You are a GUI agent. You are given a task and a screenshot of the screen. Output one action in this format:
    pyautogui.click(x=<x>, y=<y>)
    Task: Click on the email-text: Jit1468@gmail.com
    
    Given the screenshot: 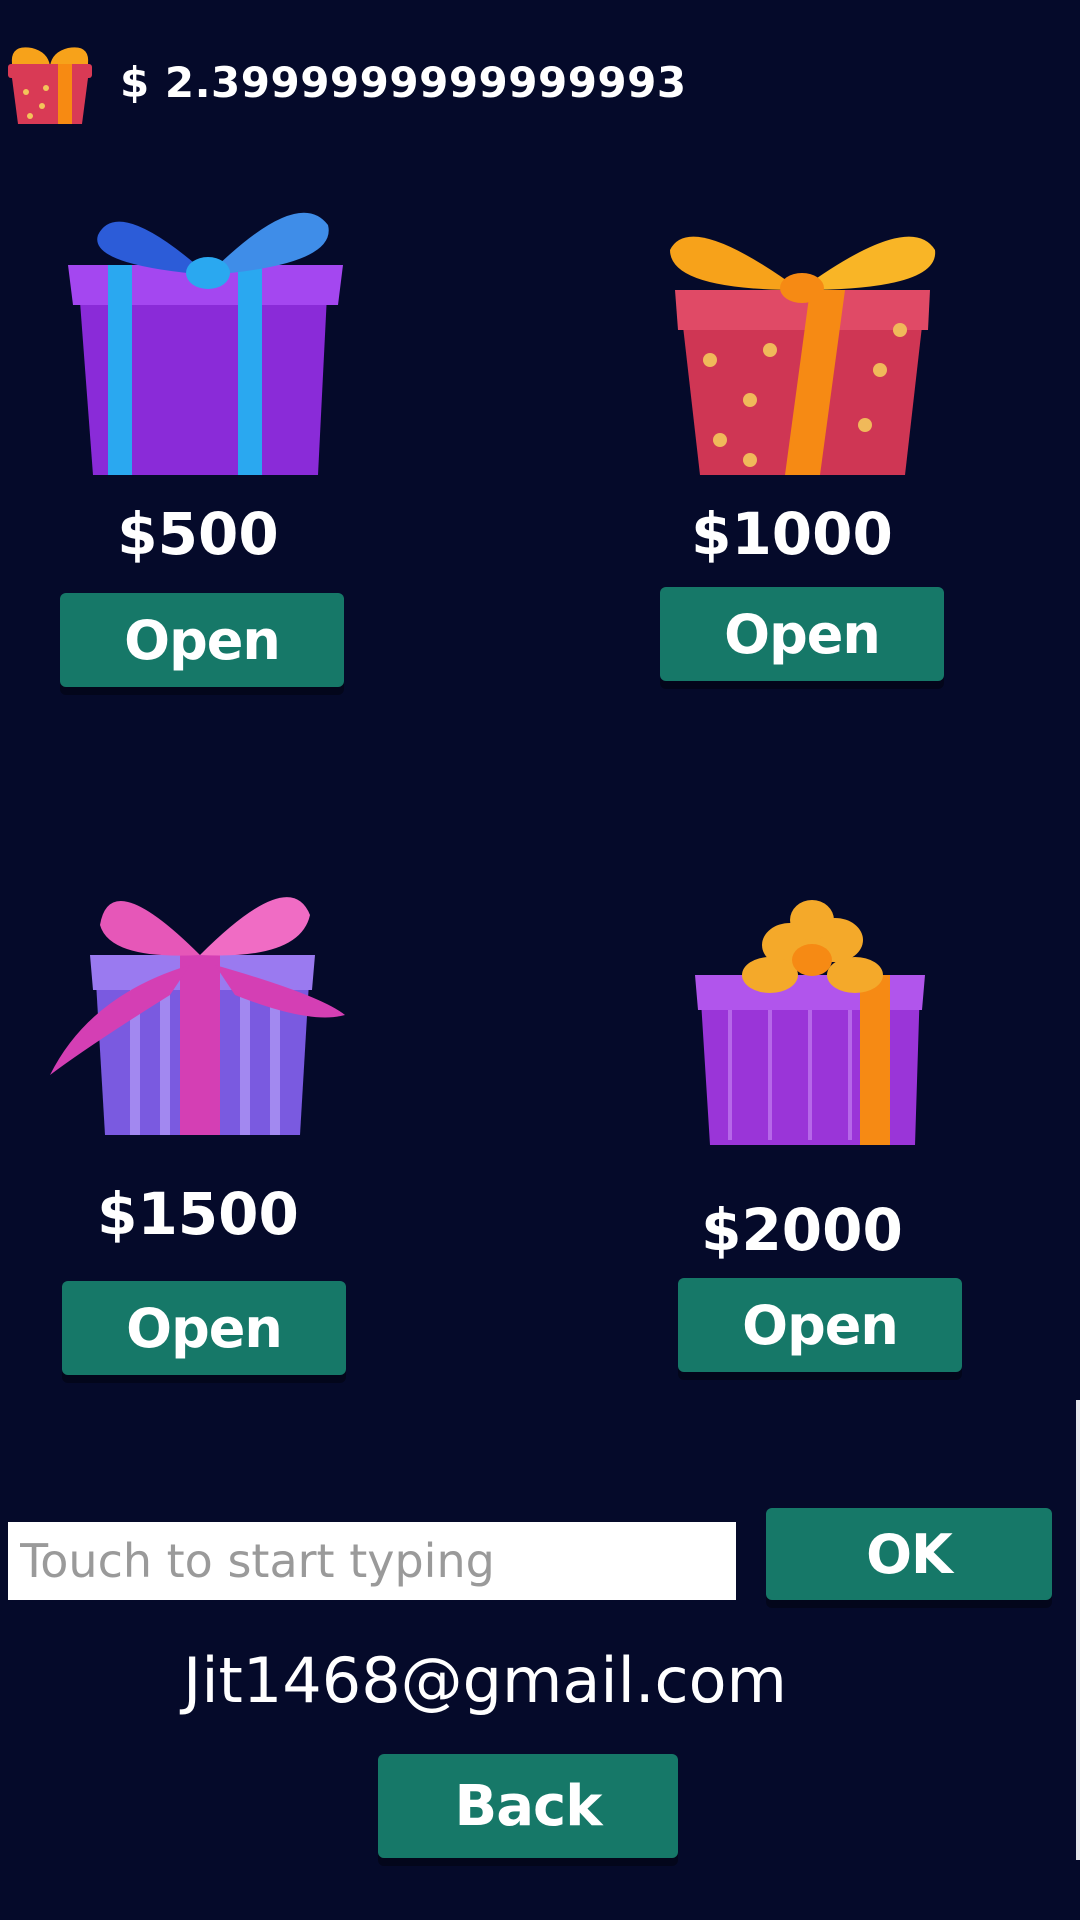 What is the action you would take?
    pyautogui.click(x=485, y=1680)
    